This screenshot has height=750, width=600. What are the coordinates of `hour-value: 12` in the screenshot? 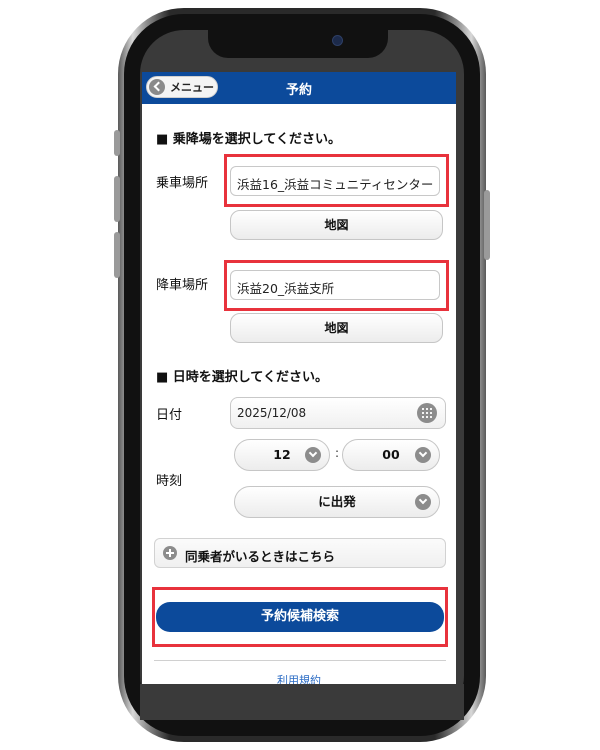 It's located at (282, 454).